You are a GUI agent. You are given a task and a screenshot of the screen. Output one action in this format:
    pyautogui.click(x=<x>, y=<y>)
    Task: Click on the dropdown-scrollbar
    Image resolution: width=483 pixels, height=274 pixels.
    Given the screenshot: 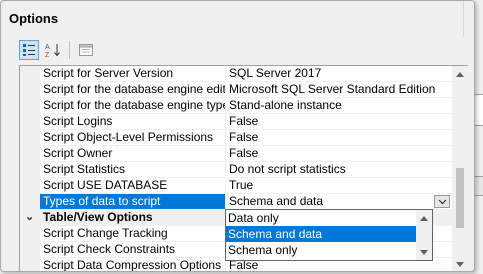 What is the action you would take?
    pyautogui.click(x=424, y=235)
    